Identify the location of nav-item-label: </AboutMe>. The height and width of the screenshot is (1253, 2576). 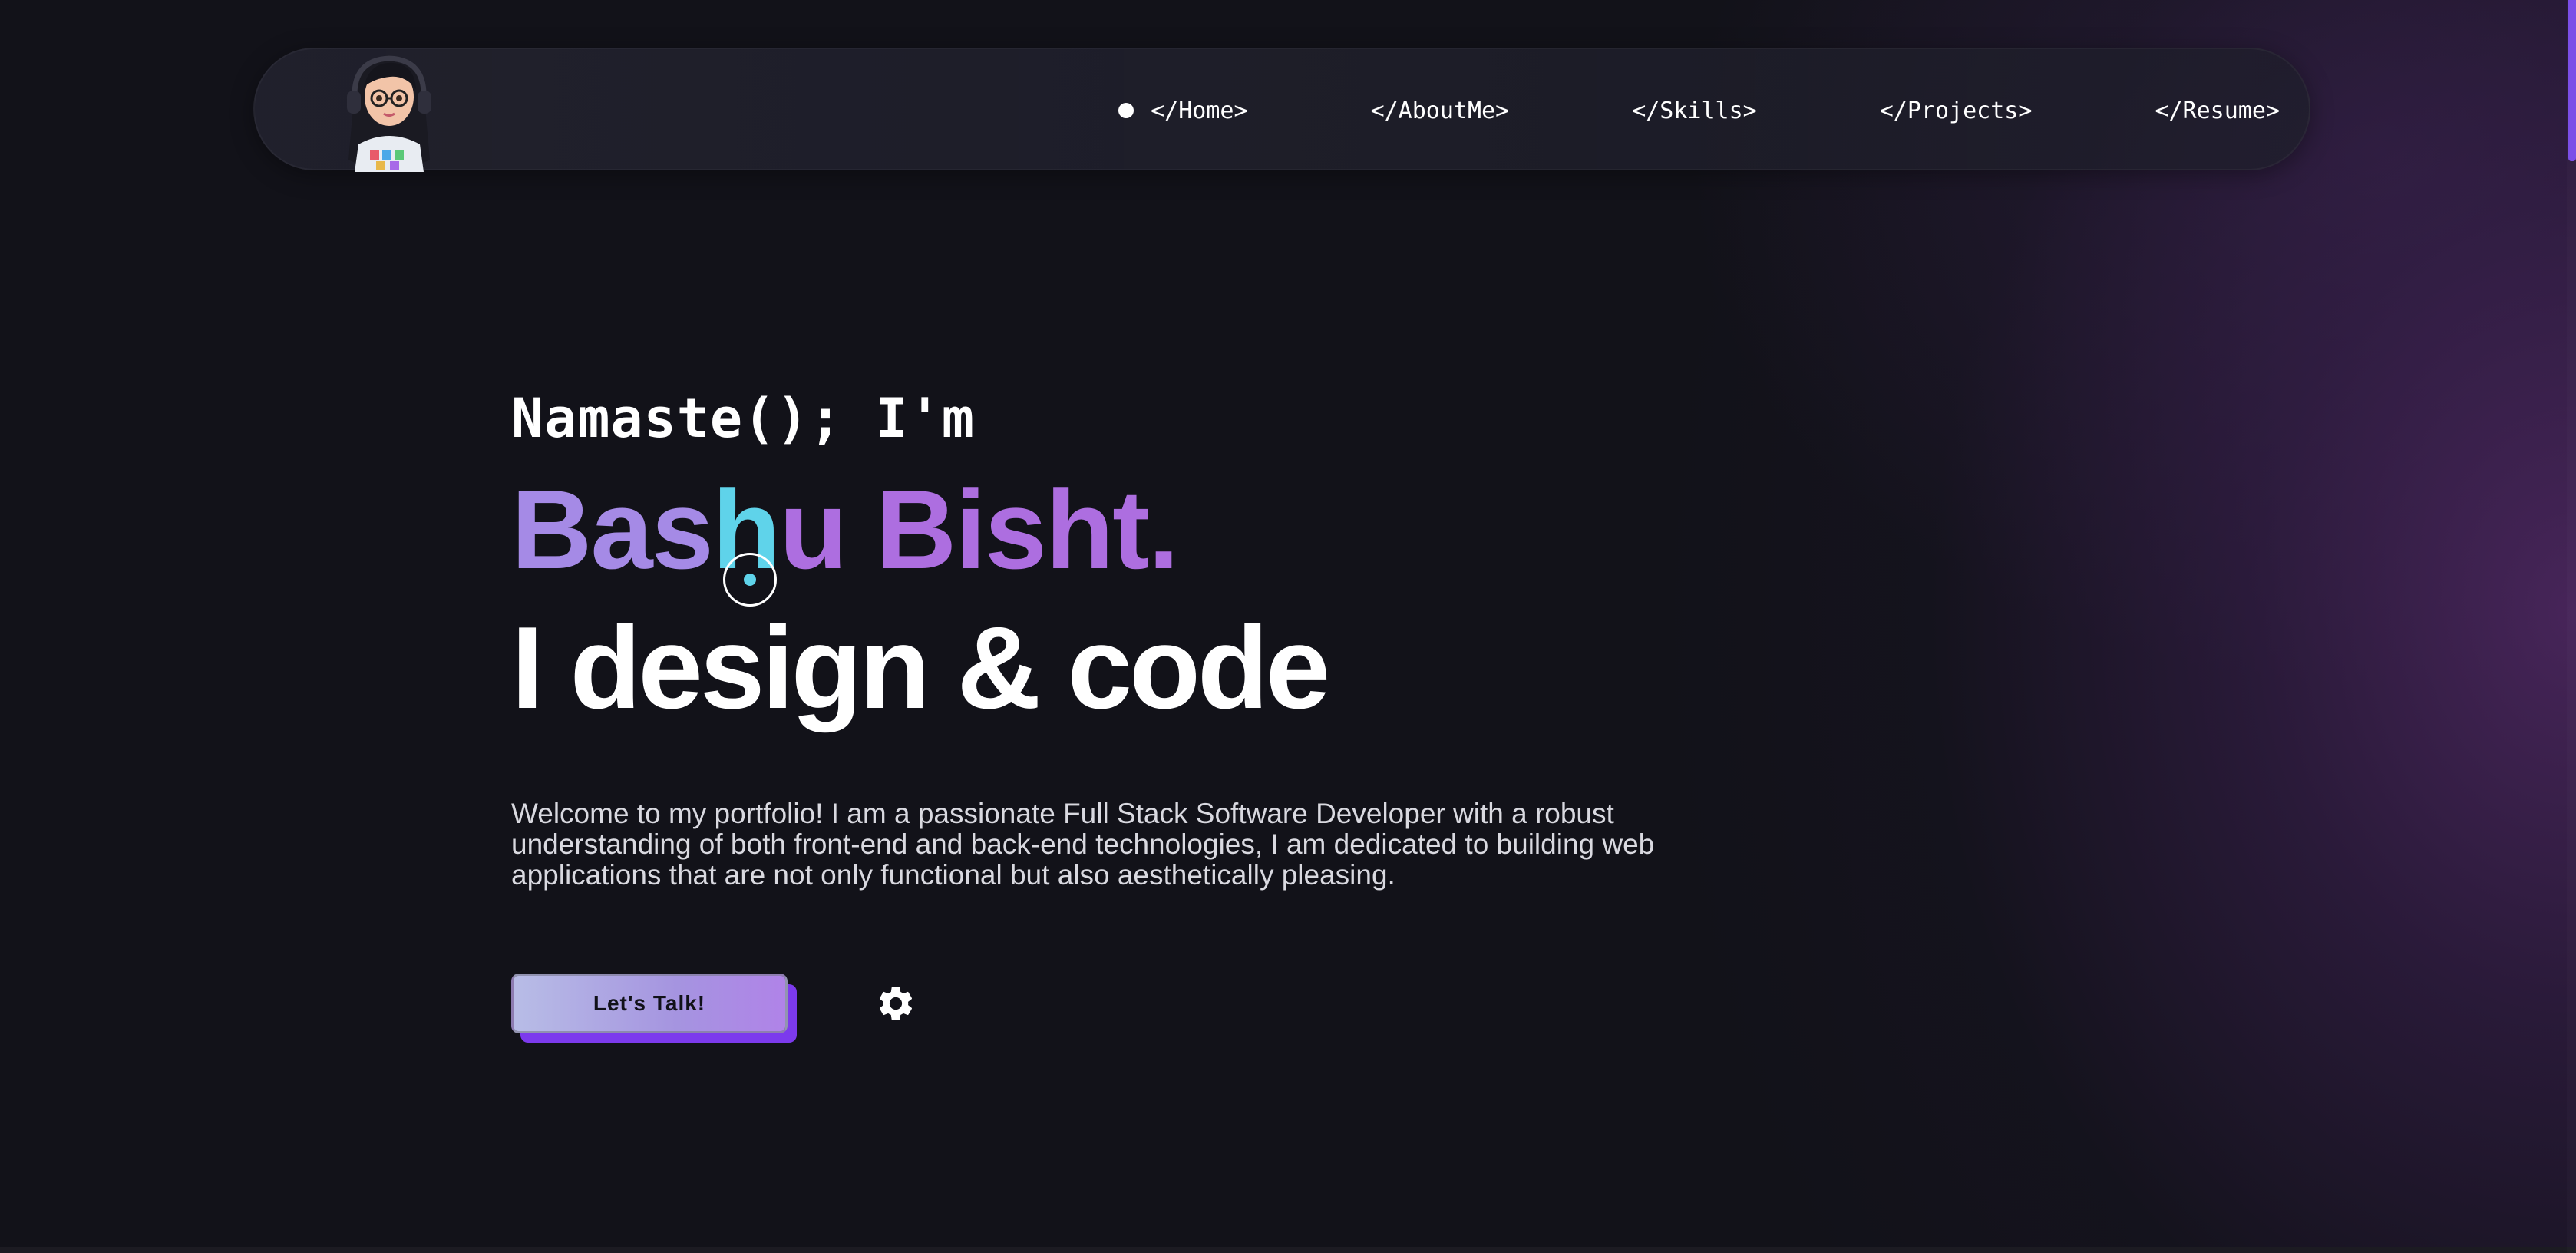
(1440, 110).